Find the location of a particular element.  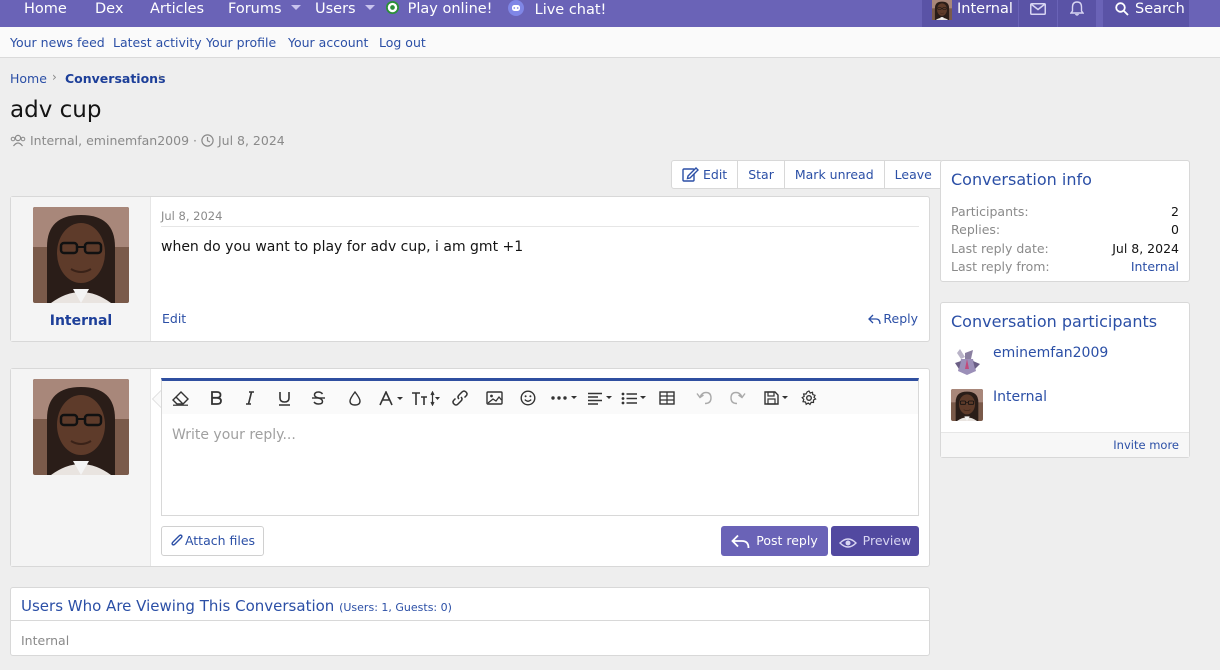

message-date: Jul 8, 2024 is located at coordinates (191, 216).